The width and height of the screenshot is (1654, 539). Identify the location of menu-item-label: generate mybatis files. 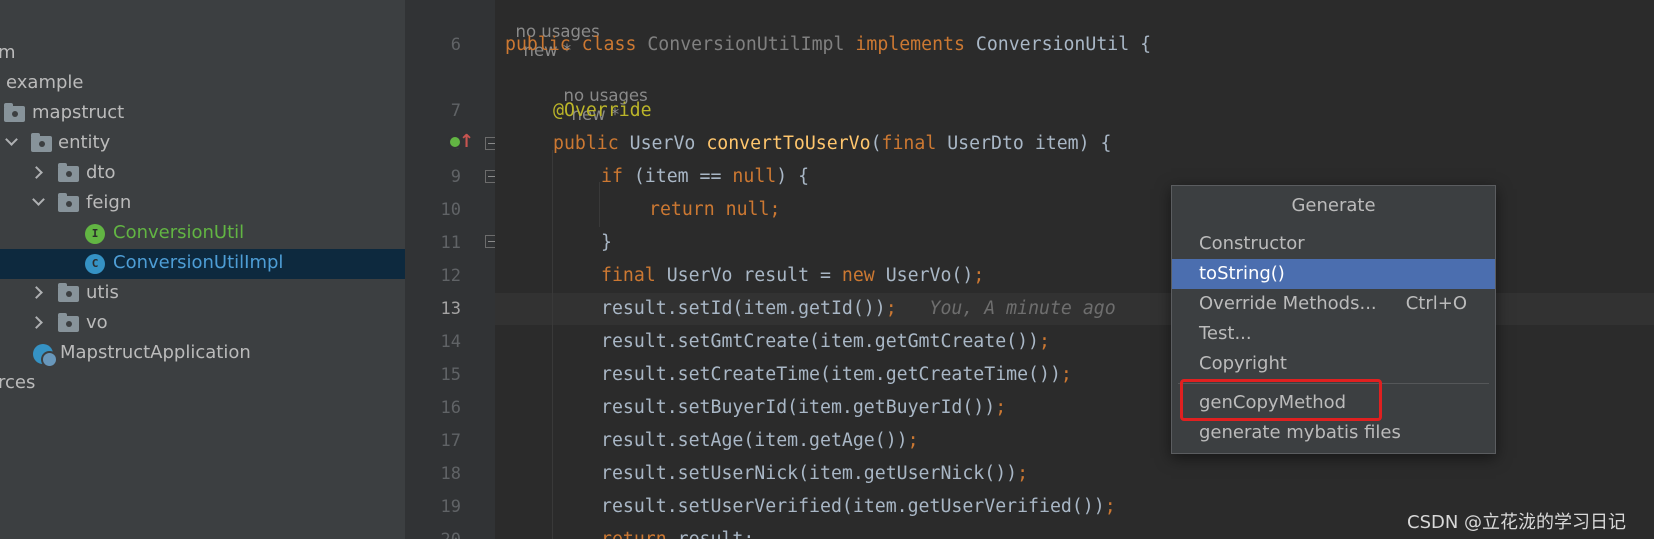
(1300, 432).